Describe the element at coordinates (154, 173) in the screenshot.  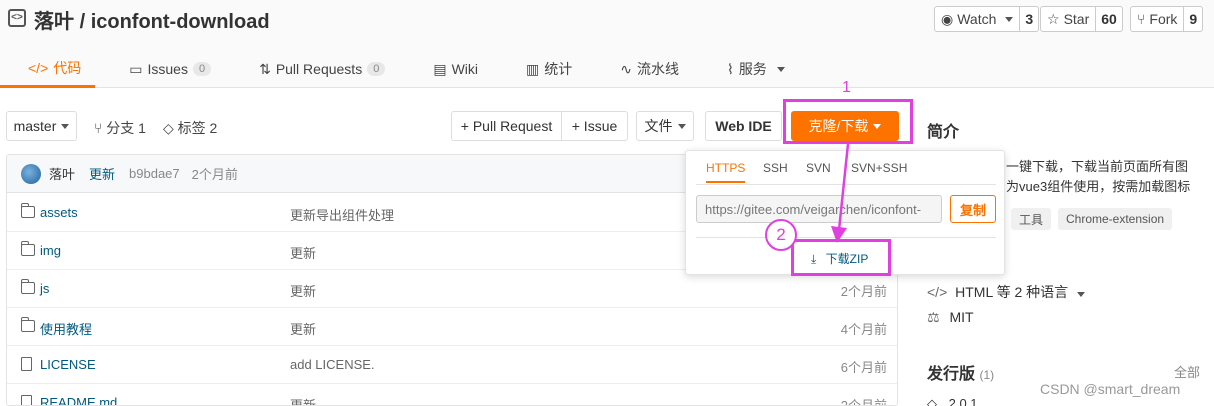
I see `commit-hash: b9bdae7` at that location.